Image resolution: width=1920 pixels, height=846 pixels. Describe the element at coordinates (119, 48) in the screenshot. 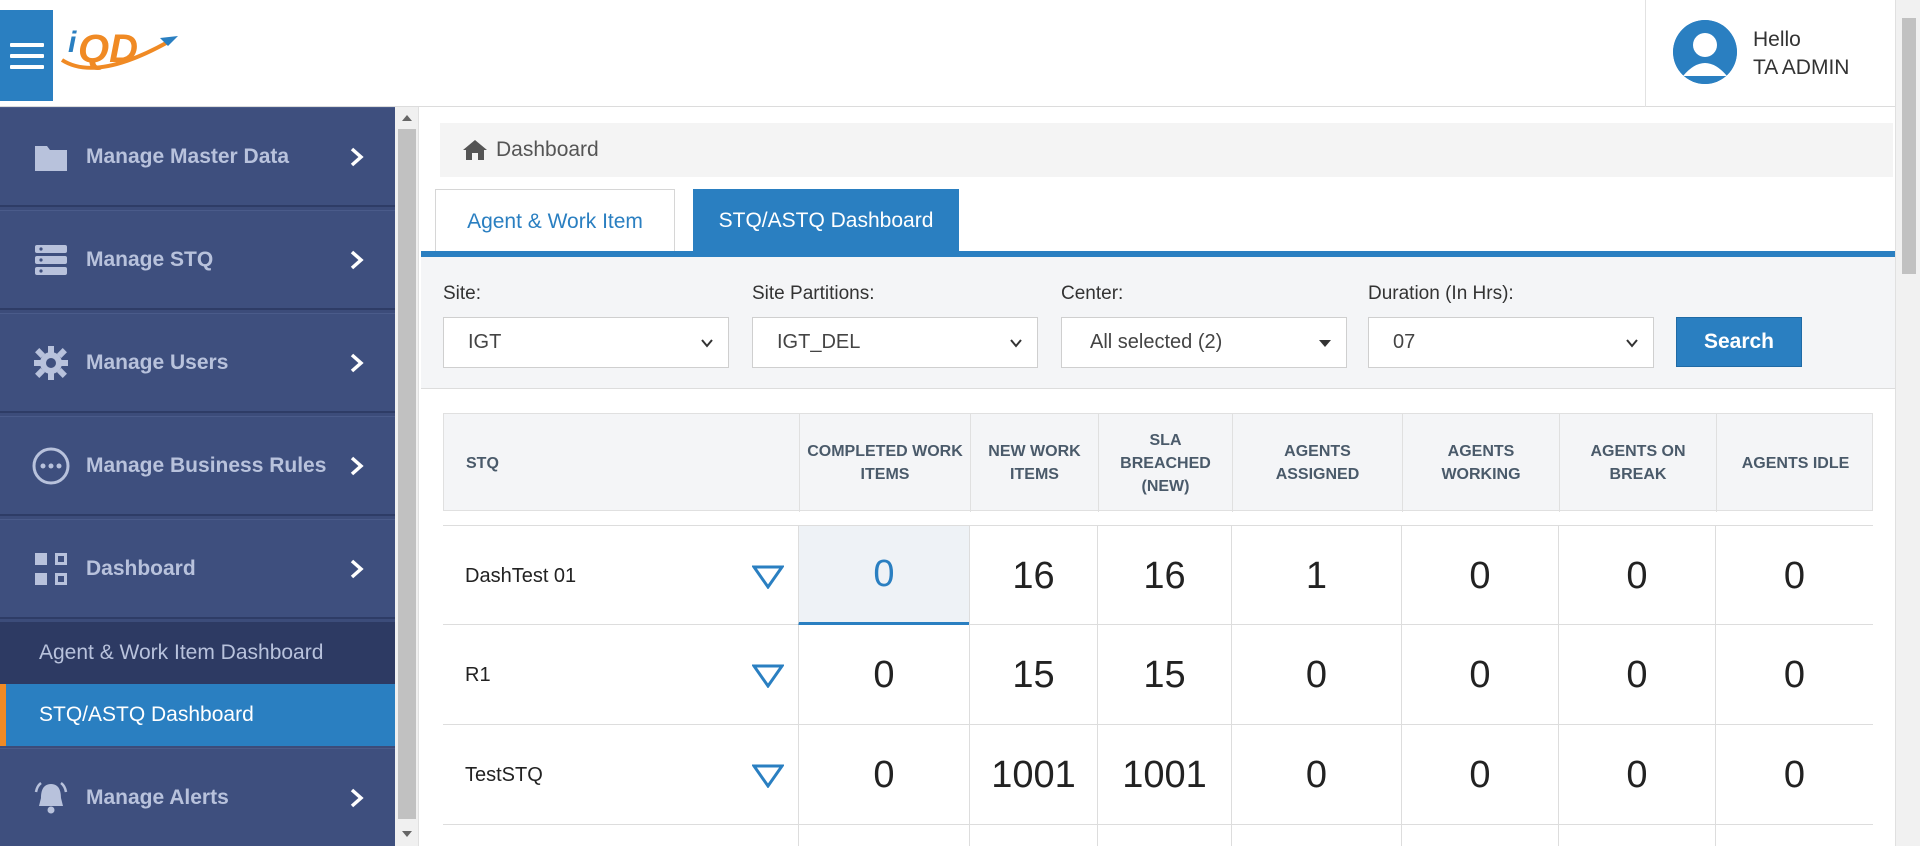

I see `iqd-logo: i QD` at that location.